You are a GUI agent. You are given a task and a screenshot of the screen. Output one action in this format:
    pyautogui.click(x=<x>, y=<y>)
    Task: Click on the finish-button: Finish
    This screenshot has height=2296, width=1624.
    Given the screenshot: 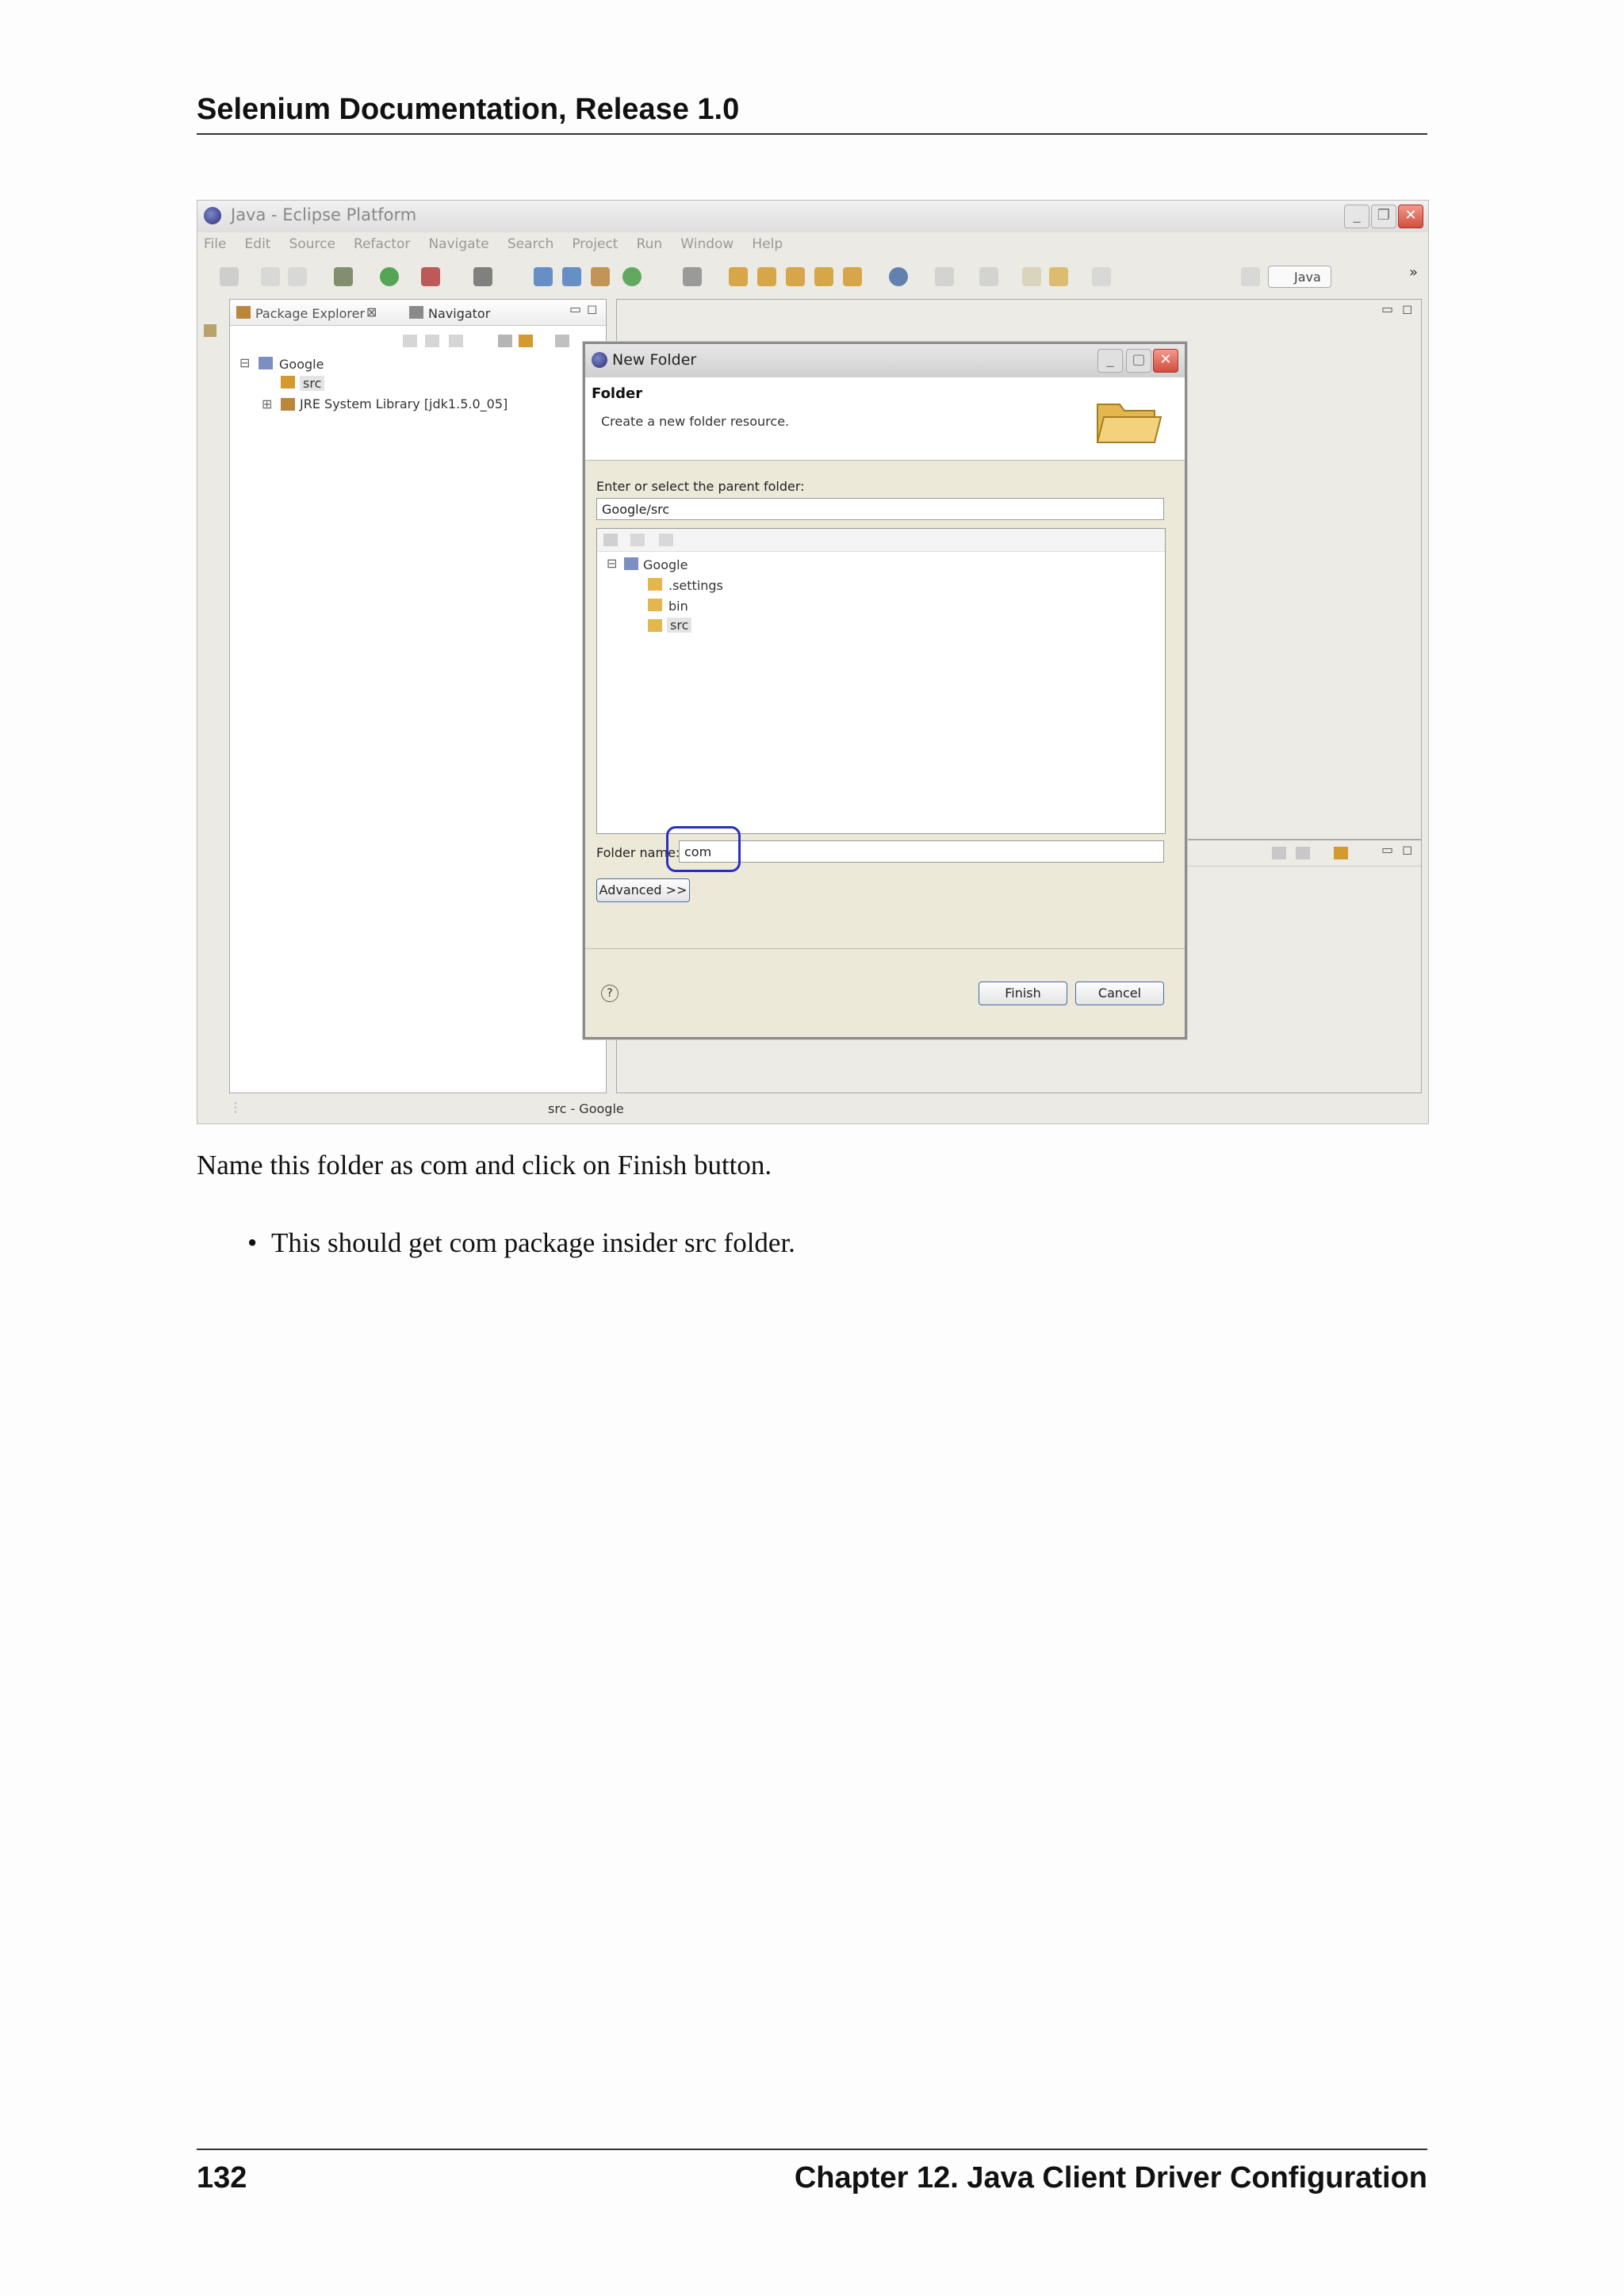 What is the action you would take?
    pyautogui.click(x=1023, y=993)
    